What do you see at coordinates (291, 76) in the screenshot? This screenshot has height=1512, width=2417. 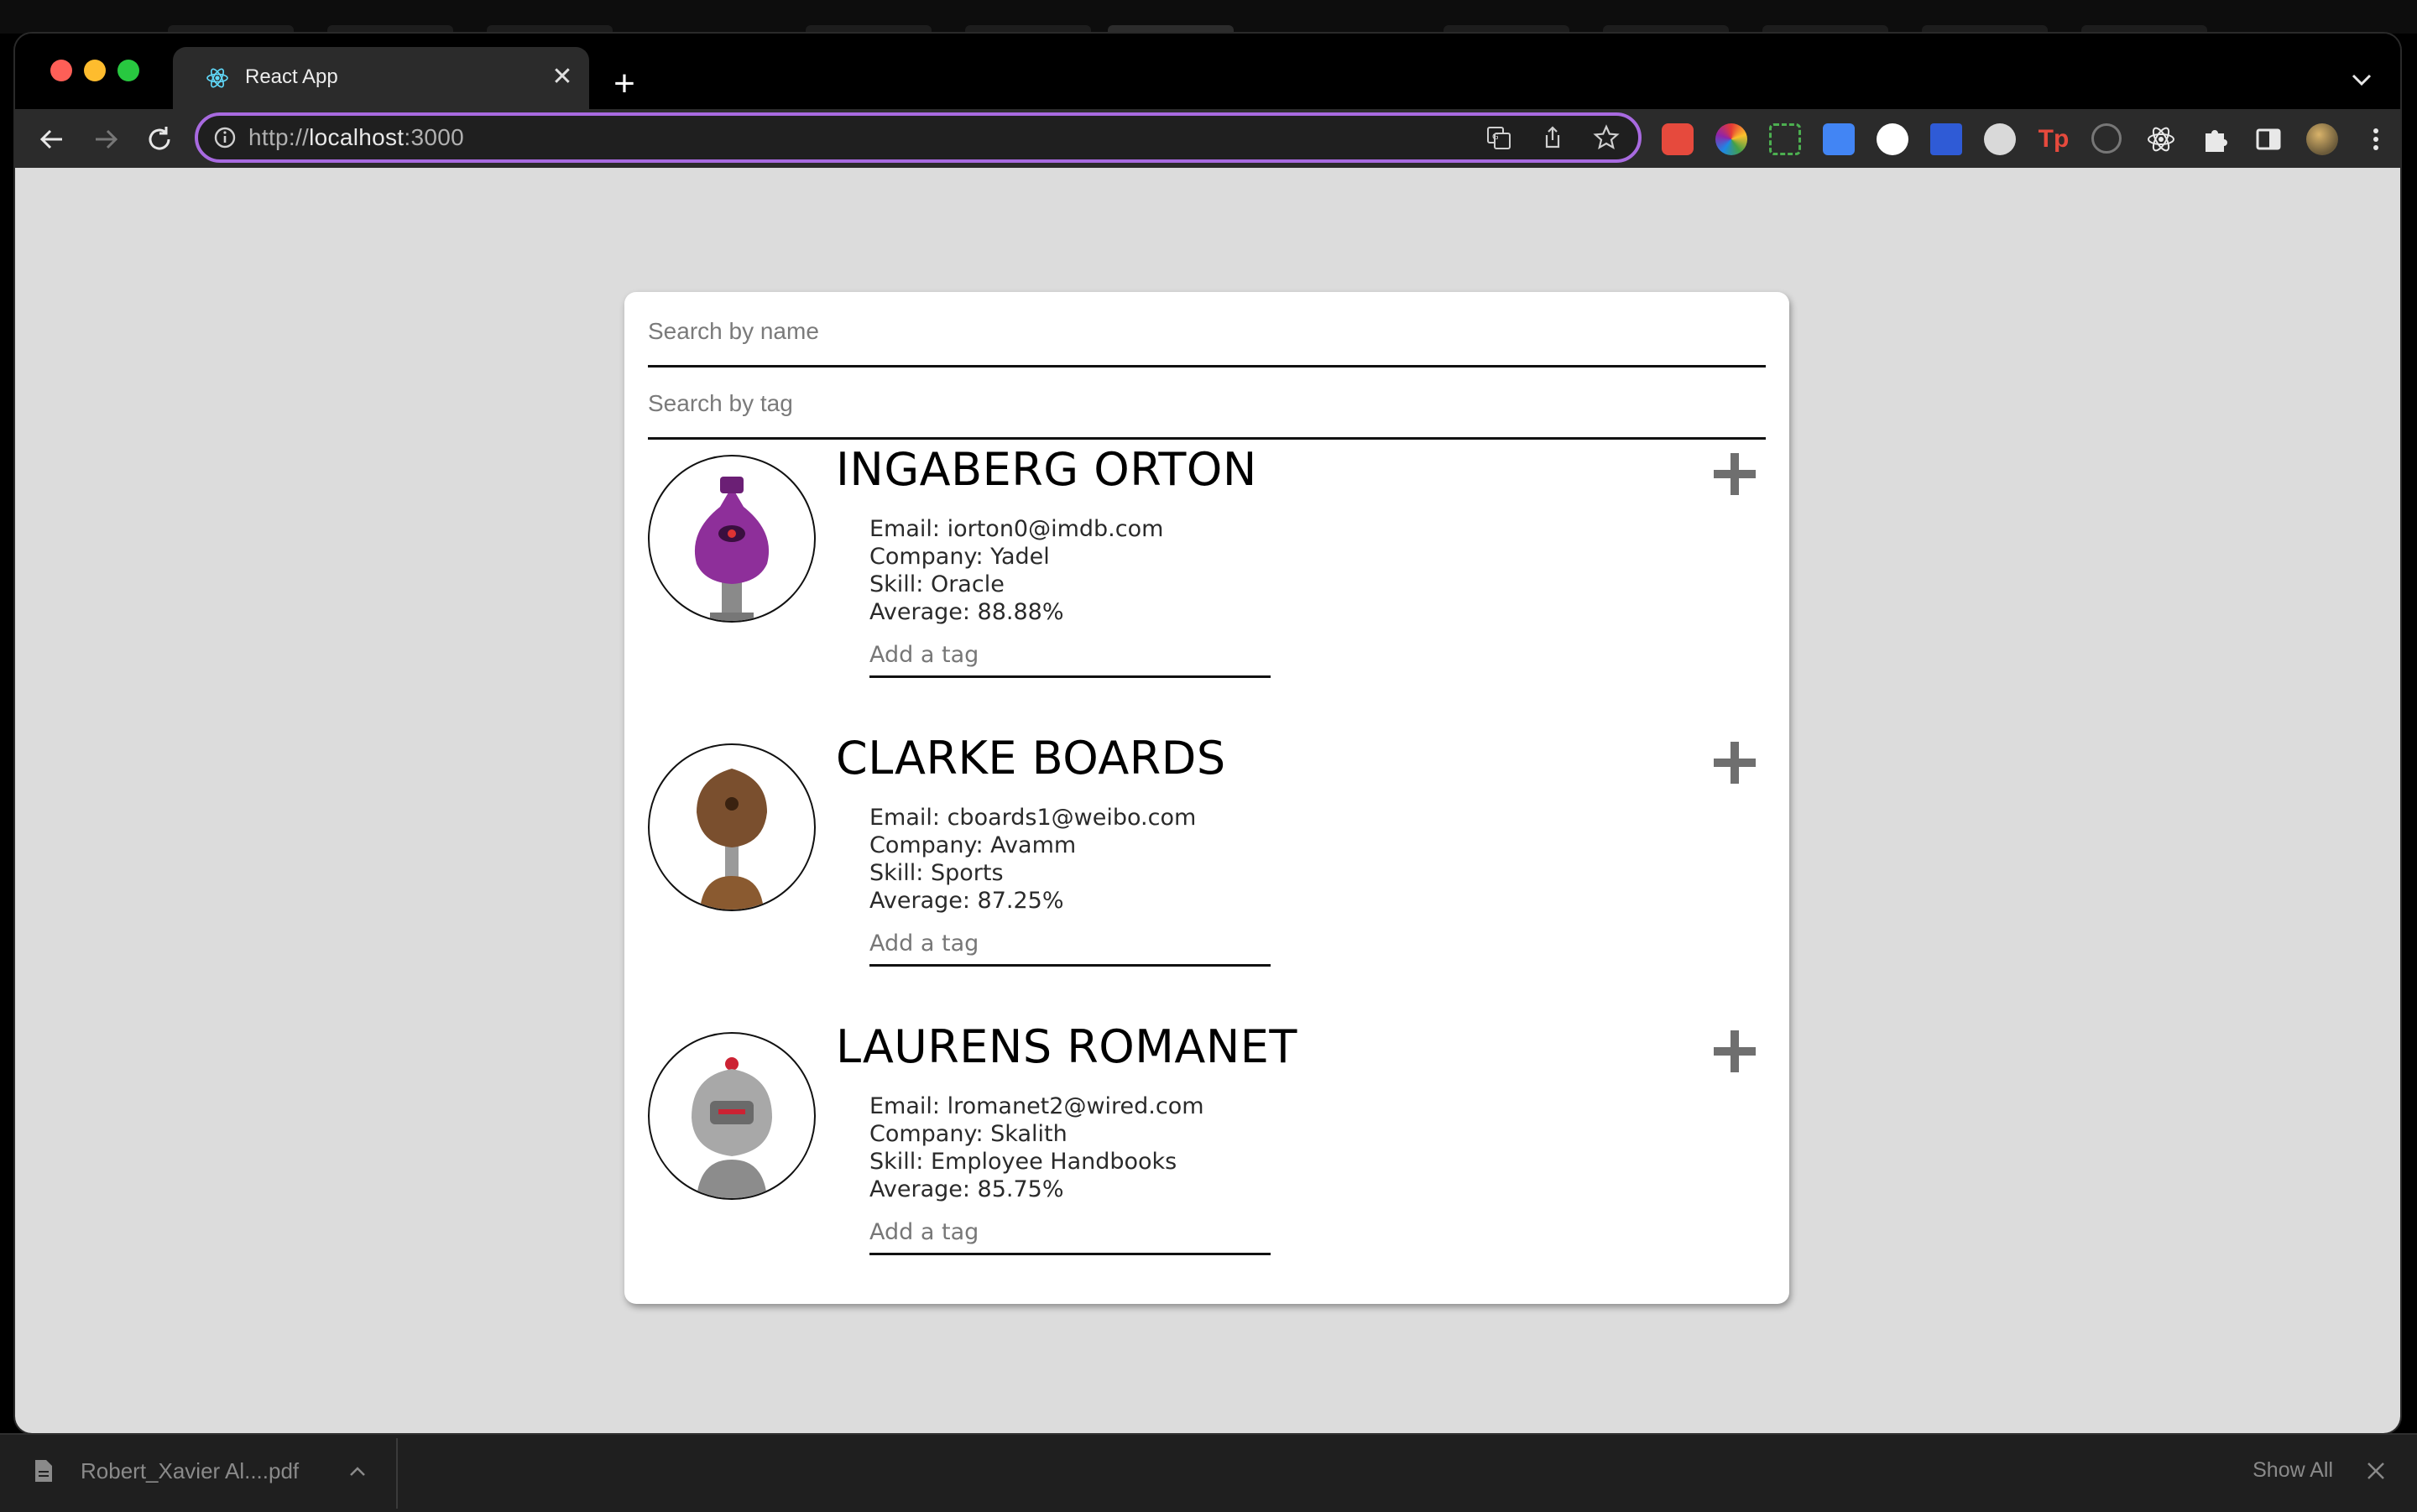 I see `tab-title: React App` at bounding box center [291, 76].